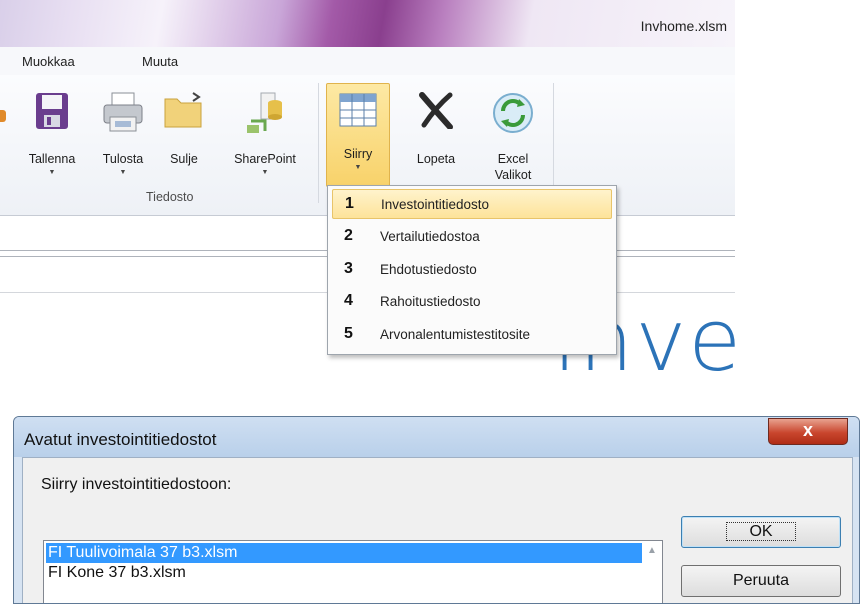 This screenshot has width=864, height=604. Describe the element at coordinates (184, 135) in the screenshot. I see `close-file-button: Sulje` at that location.